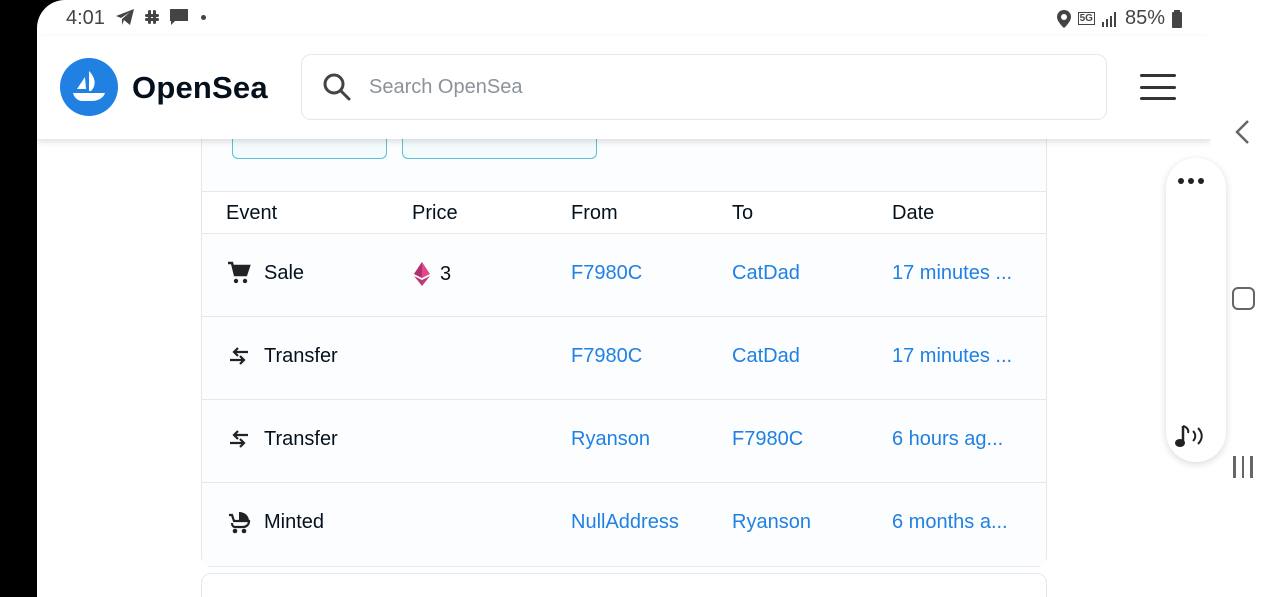  I want to click on next-section-panel, so click(624, 585).